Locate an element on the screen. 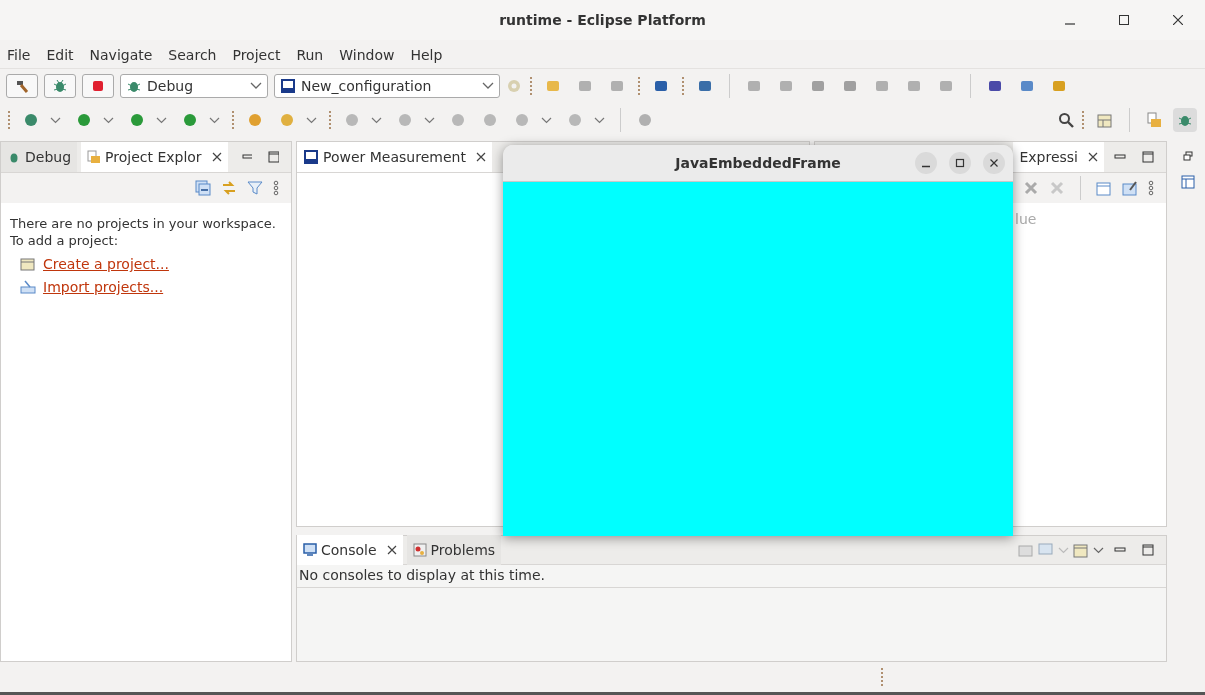  remove-icon is located at coordinates (1031, 188).